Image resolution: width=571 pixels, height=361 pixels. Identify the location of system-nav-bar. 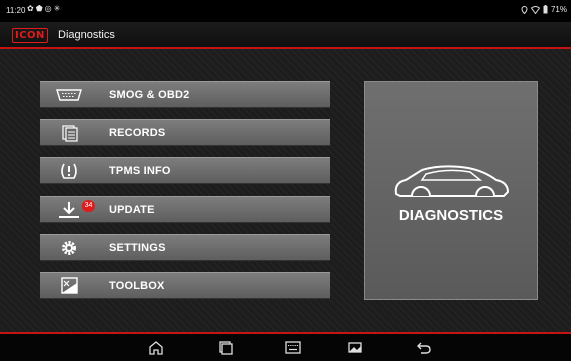
(285, 347).